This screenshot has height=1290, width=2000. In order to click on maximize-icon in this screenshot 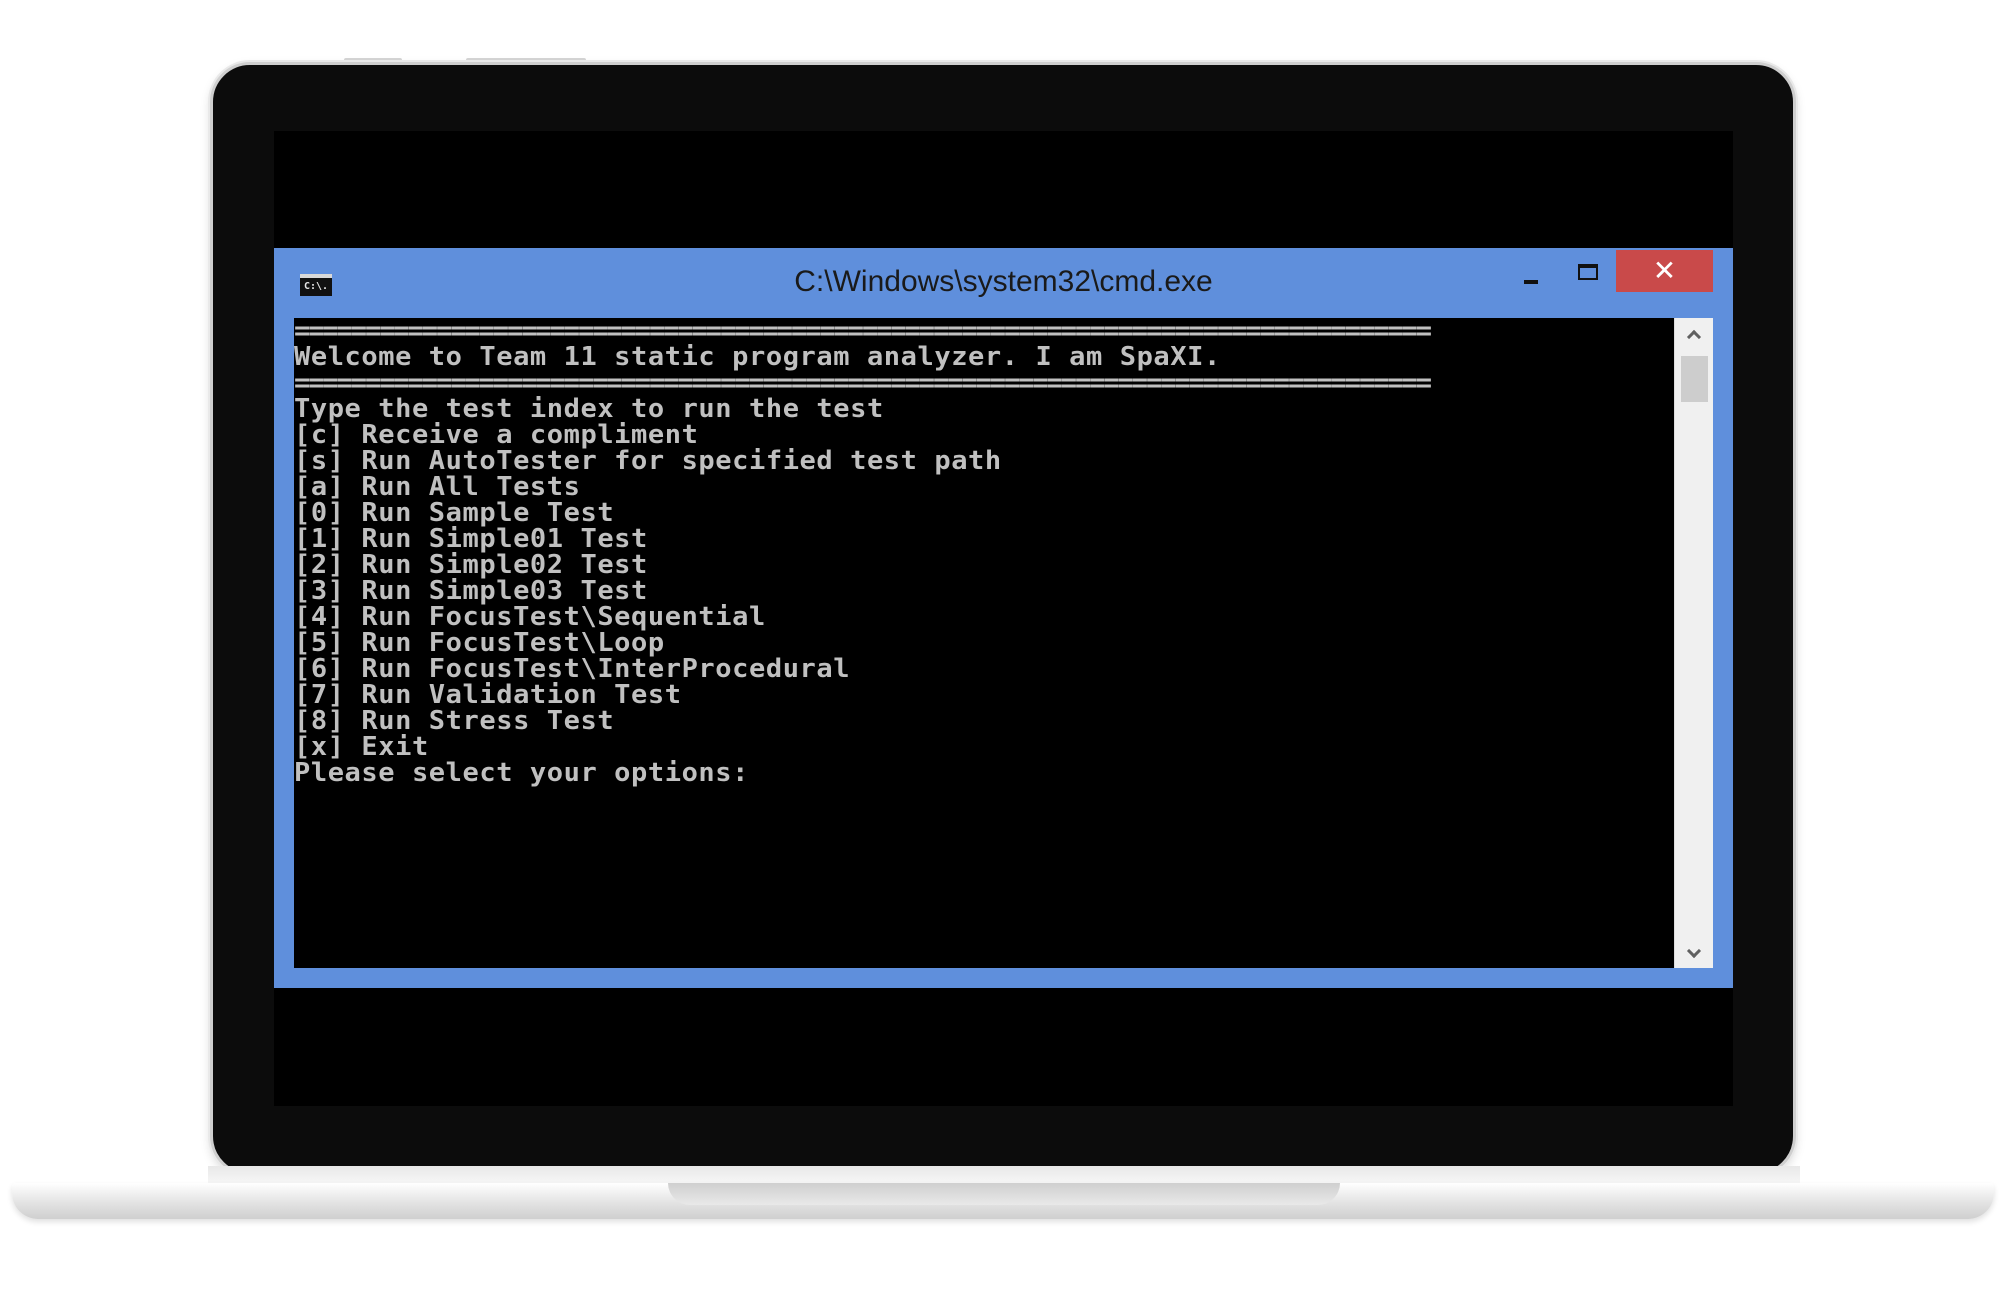, I will do `click(1588, 272)`.